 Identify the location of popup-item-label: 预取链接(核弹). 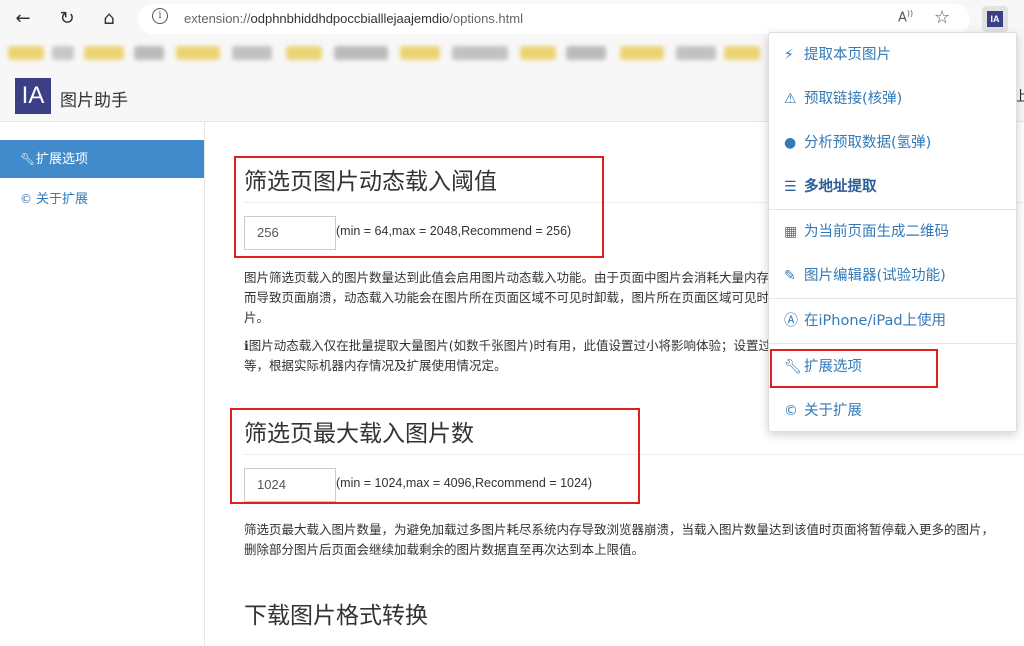
(853, 99).